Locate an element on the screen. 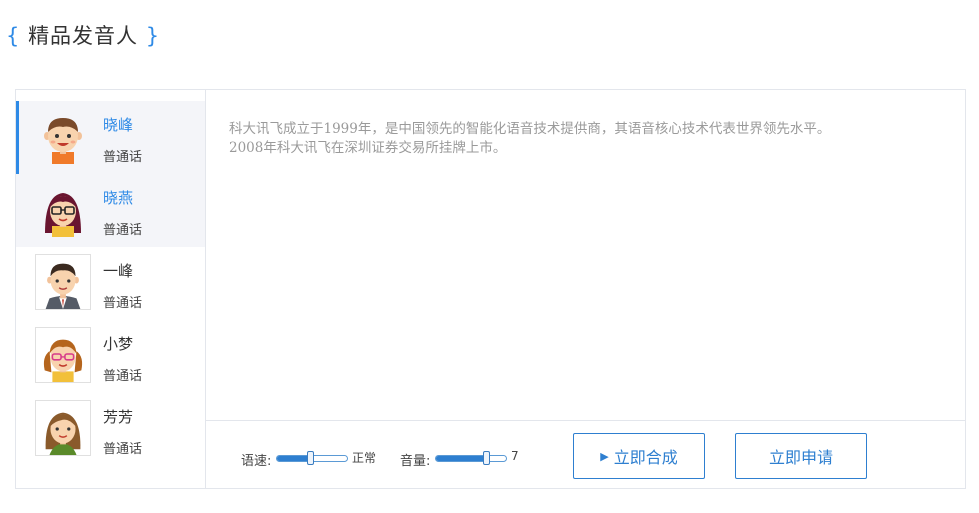  volume-slider-fill is located at coordinates (461, 458).